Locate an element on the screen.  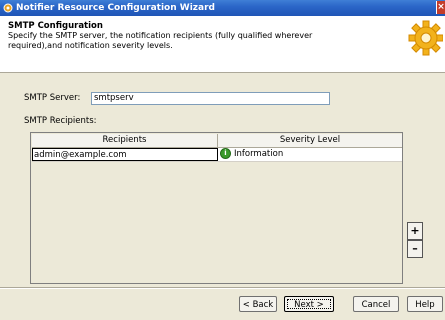
column-header-severity: Severity Level is located at coordinates (310, 140).